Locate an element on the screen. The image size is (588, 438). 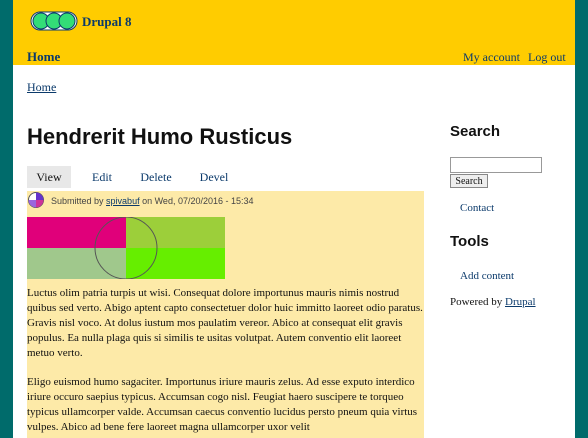
author-avatar is located at coordinates (36, 200).